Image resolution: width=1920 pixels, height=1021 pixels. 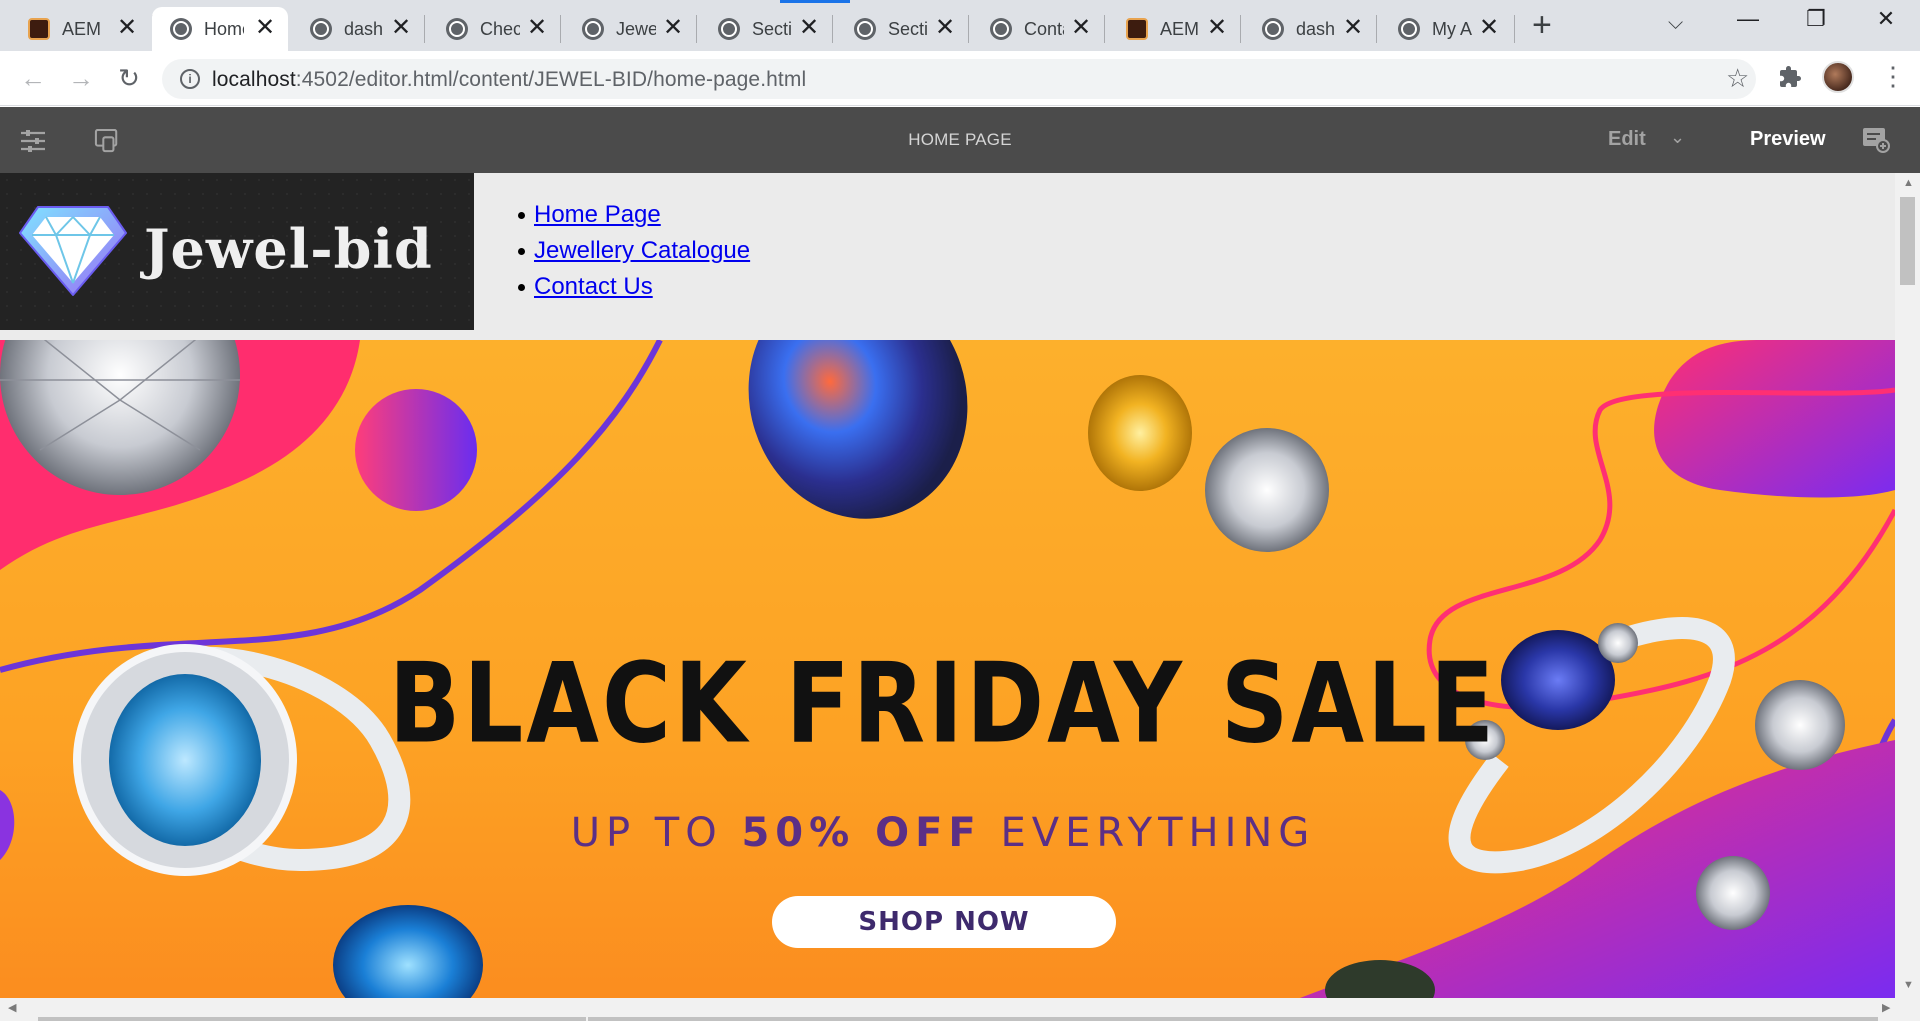 I want to click on scroll-down-arrow-icon: ▼, so click(x=1908, y=985).